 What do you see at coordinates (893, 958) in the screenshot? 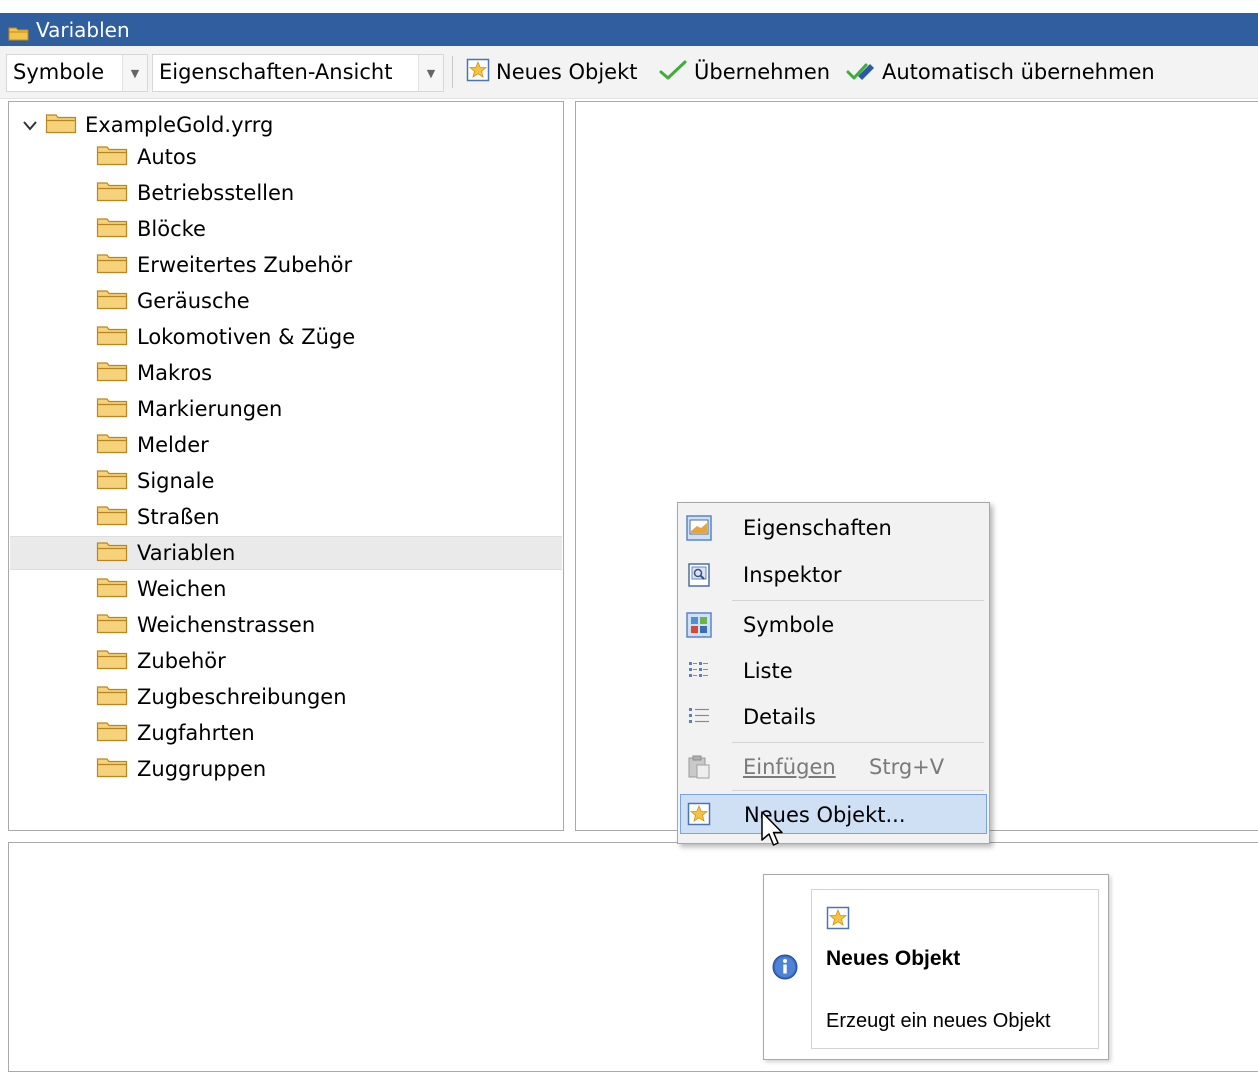
I see `tooltip-title: Neues Objekt` at bounding box center [893, 958].